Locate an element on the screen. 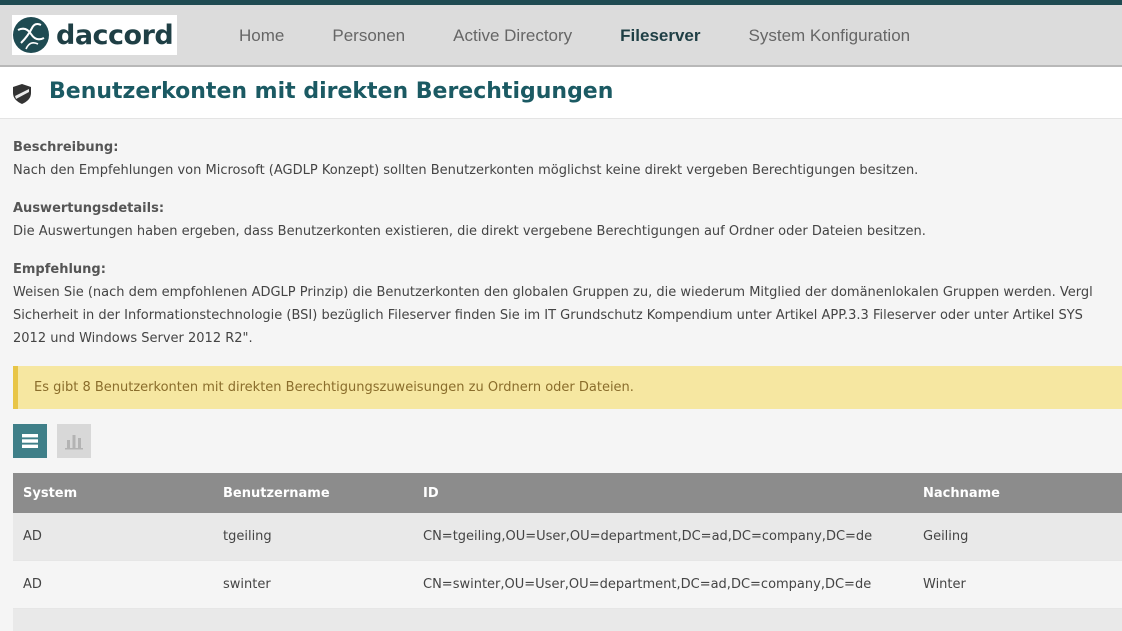 This screenshot has width=1122, height=631. logo-text: daccord is located at coordinates (115, 35).